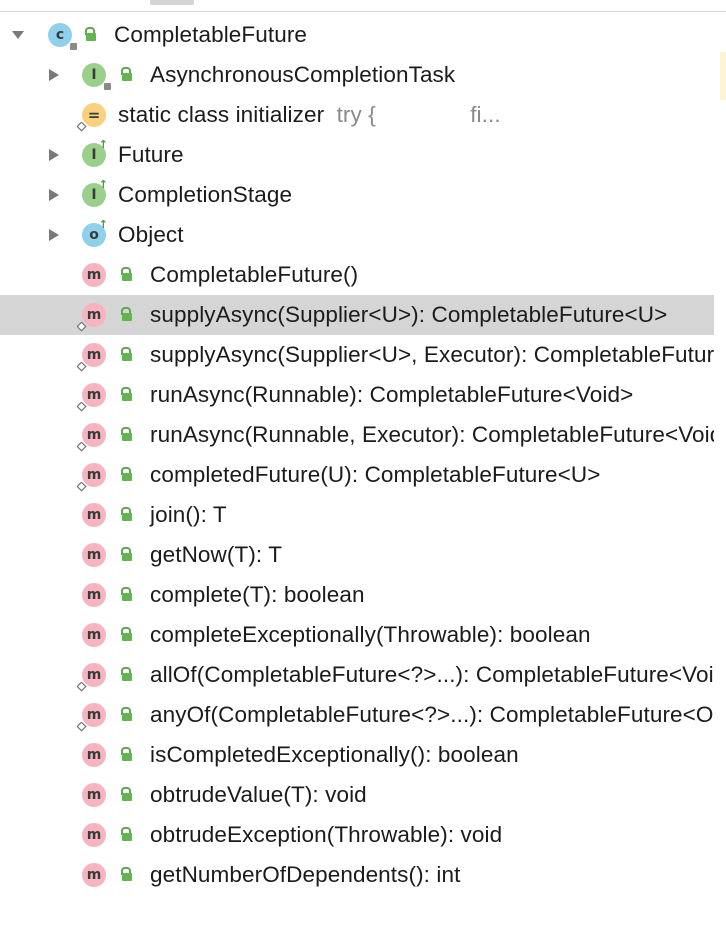 The height and width of the screenshot is (928, 726). I want to click on object-icon: o ↑, so click(95, 232).